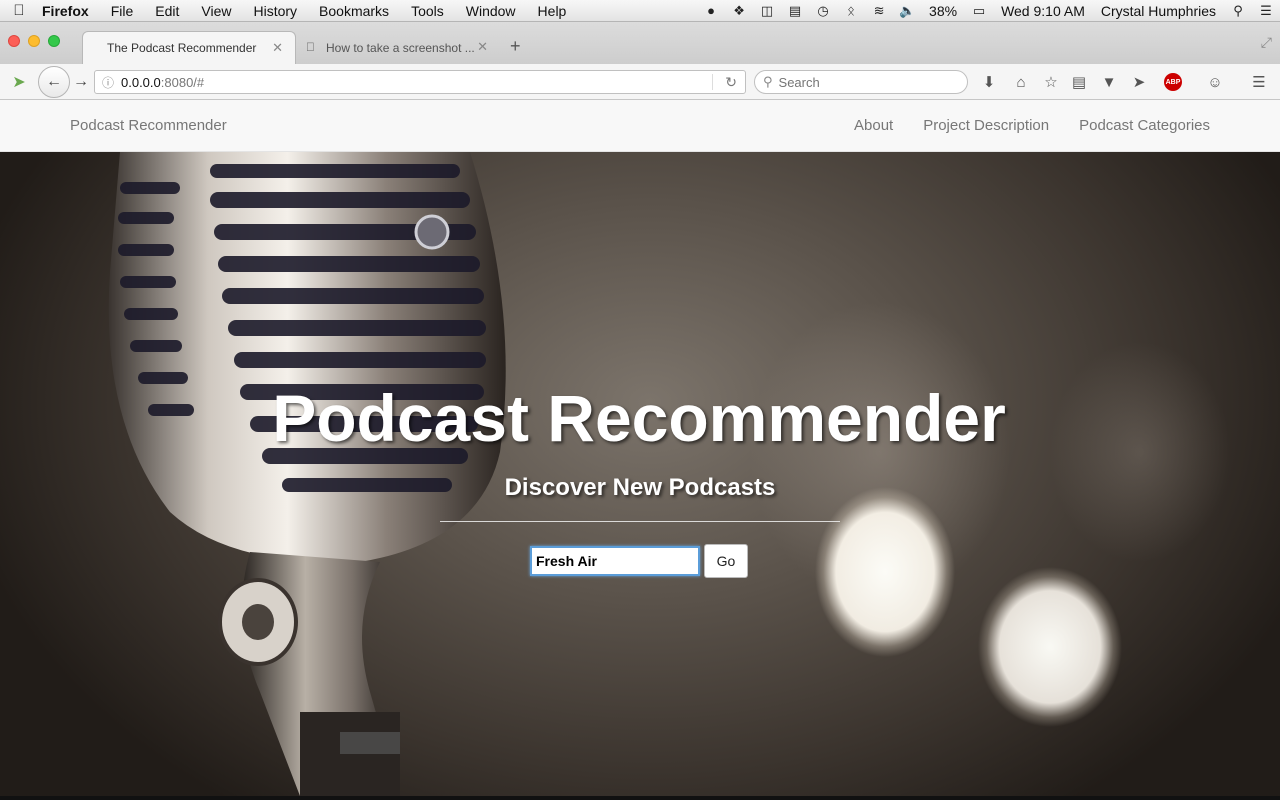 This screenshot has height=800, width=1280. I want to click on search-icon: ⚲, so click(768, 81).